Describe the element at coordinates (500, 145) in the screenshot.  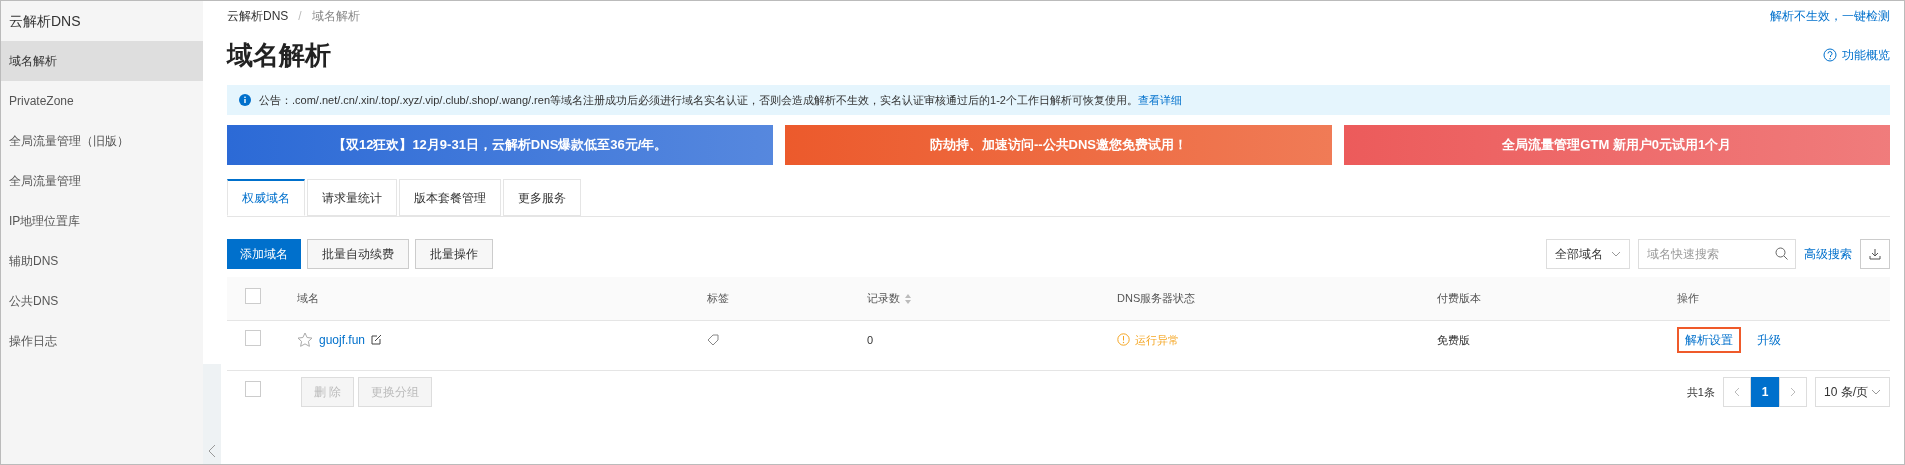
I see `promo-banner: 【双12狂欢】12月9-31日，云解析DNS爆款低至36元/年。` at that location.